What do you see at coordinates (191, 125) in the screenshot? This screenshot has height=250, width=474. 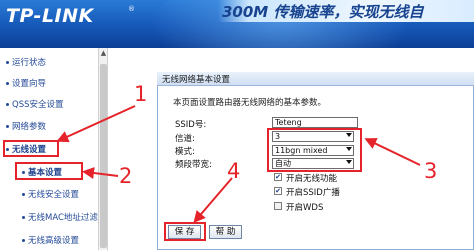 I see `ssid-label: SSID号:` at bounding box center [191, 125].